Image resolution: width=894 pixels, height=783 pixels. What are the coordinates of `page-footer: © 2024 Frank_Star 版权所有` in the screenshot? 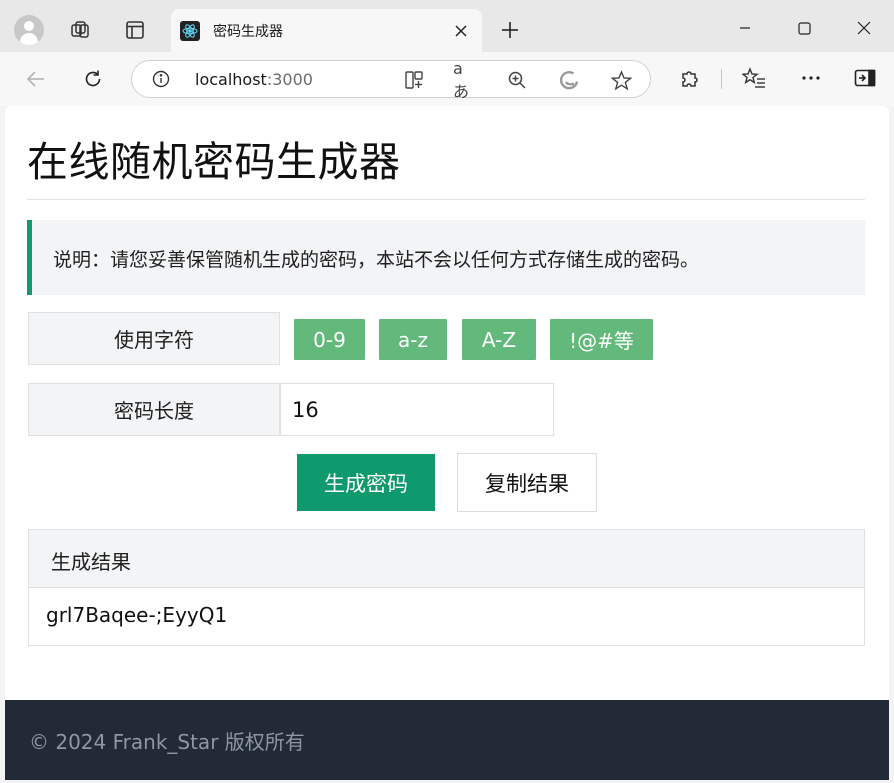 It's located at (447, 740).